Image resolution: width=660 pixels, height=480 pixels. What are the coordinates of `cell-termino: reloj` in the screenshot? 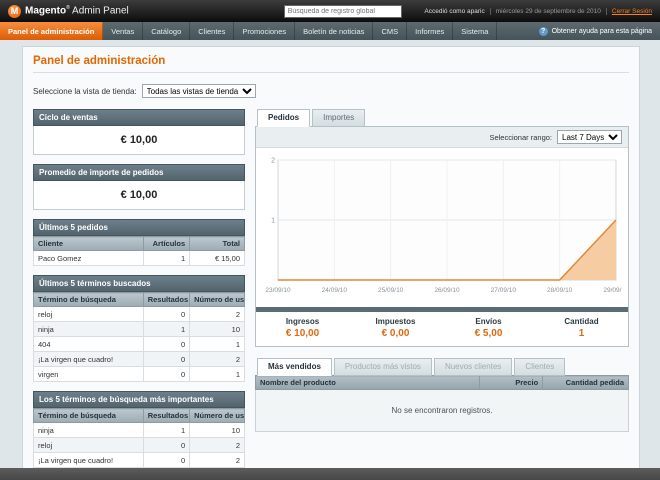 It's located at (88, 445).